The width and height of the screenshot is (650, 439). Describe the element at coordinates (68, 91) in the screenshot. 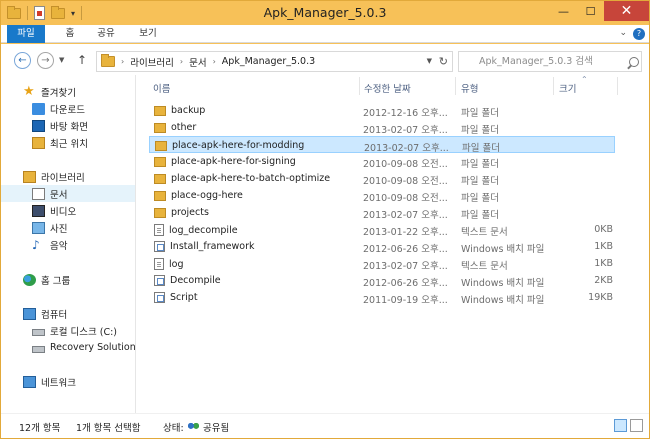

I see `sidebar-item-favorites: ★ 즐겨찾기` at that location.